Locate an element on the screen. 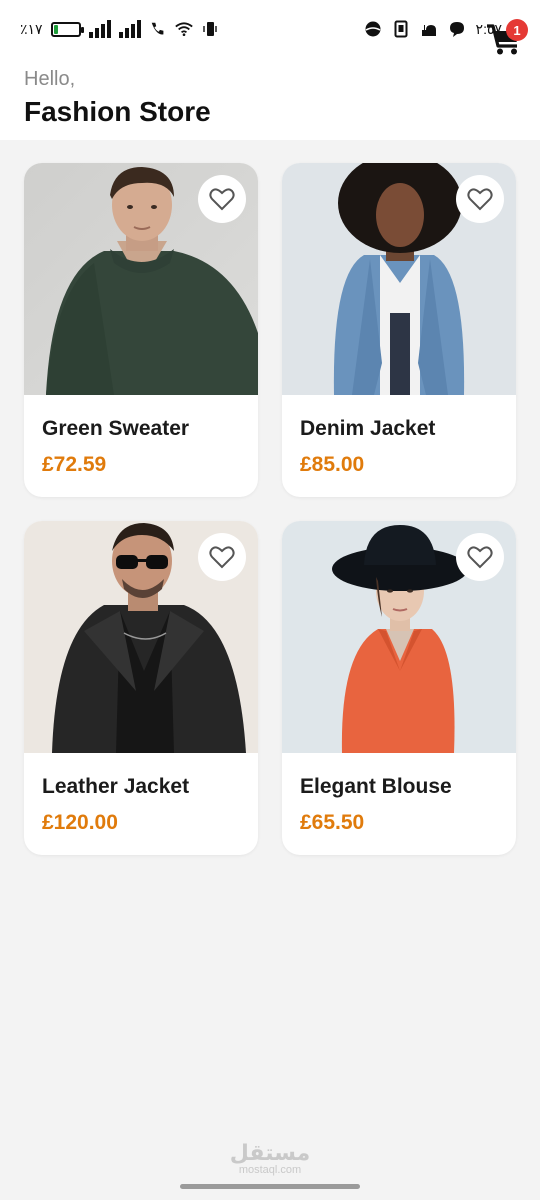 This screenshot has height=1200, width=540. product-image-leather-jacket is located at coordinates (141, 637).